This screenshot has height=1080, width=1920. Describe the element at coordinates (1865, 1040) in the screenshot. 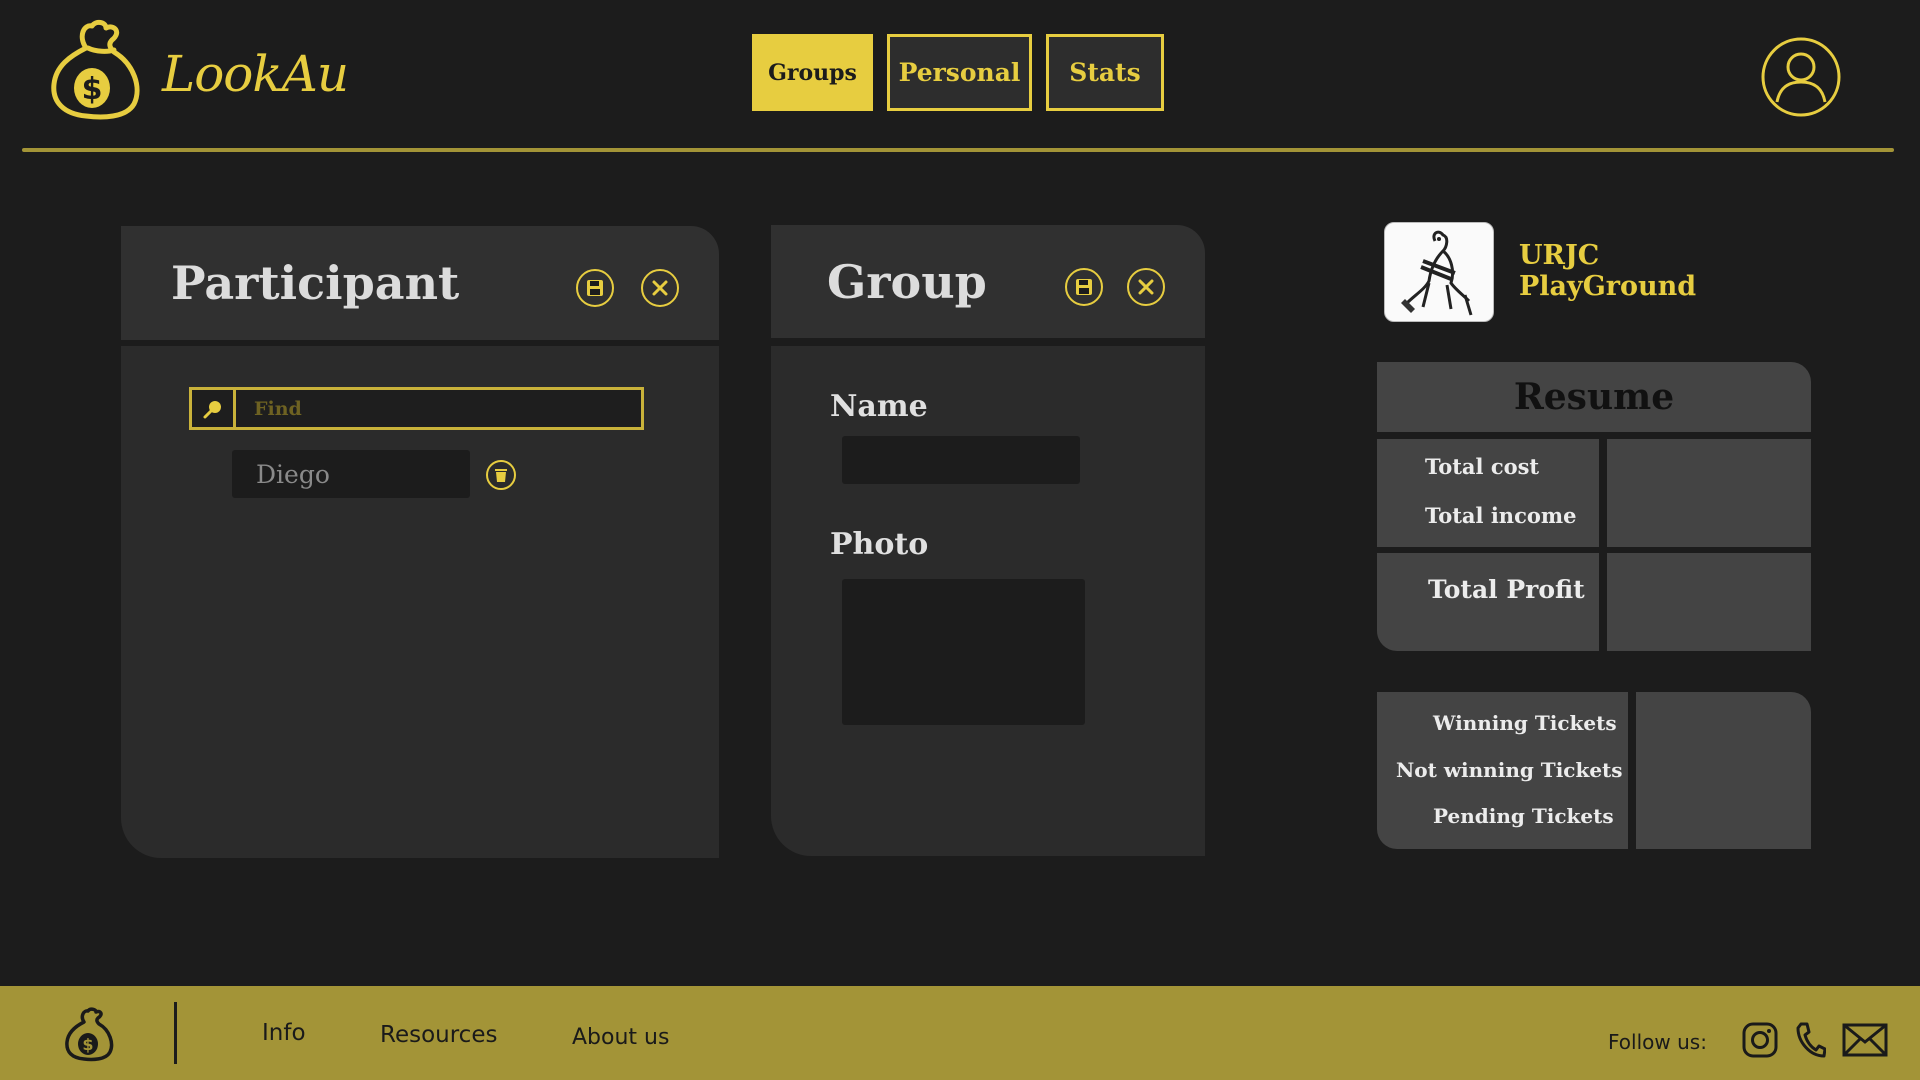

I see `mail-icon` at that location.